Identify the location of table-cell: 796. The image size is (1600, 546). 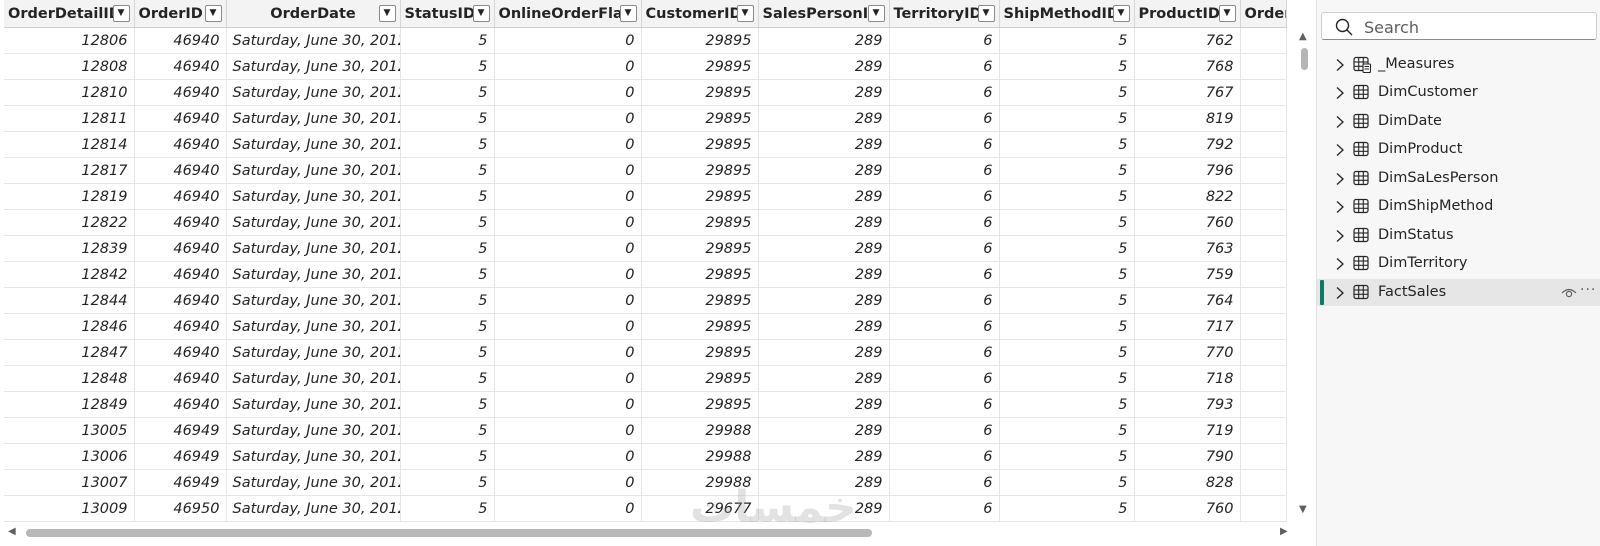
(1187, 170).